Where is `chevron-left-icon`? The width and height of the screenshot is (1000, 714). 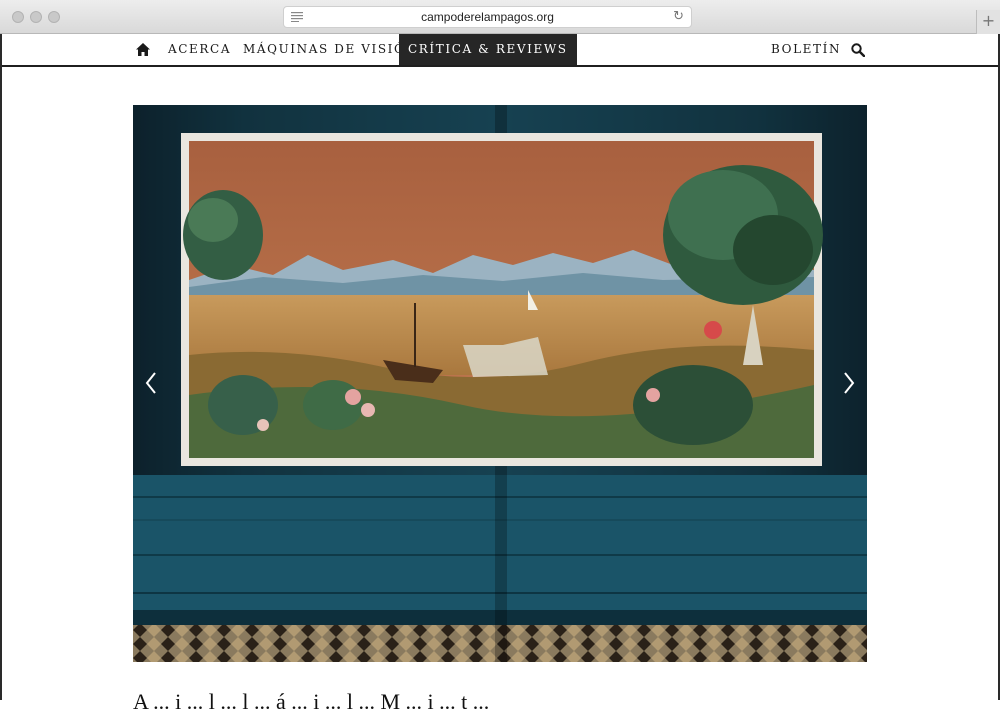
chevron-left-icon is located at coordinates (150, 383).